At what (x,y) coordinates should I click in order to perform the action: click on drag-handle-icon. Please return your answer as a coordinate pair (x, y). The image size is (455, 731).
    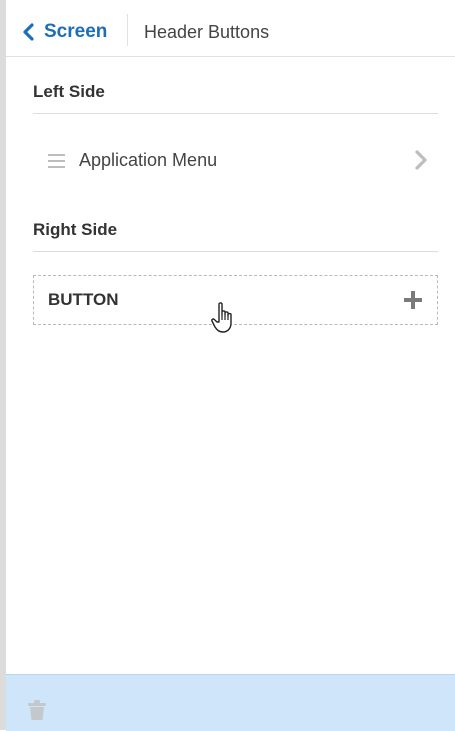
    Looking at the image, I should click on (56, 161).